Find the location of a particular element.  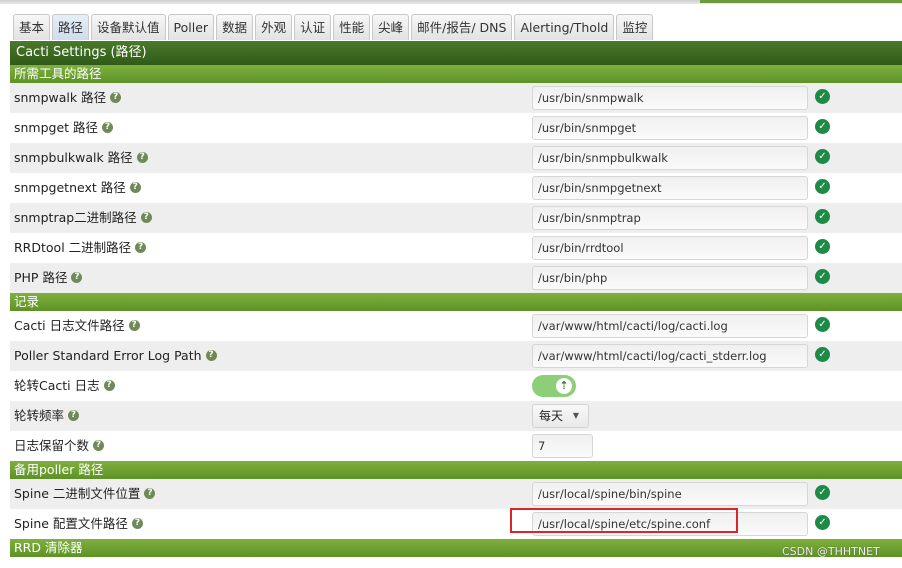

setting-row-snmpget: snmpget 路径? /usr/bin/snmpget ✓ is located at coordinates (456, 128).